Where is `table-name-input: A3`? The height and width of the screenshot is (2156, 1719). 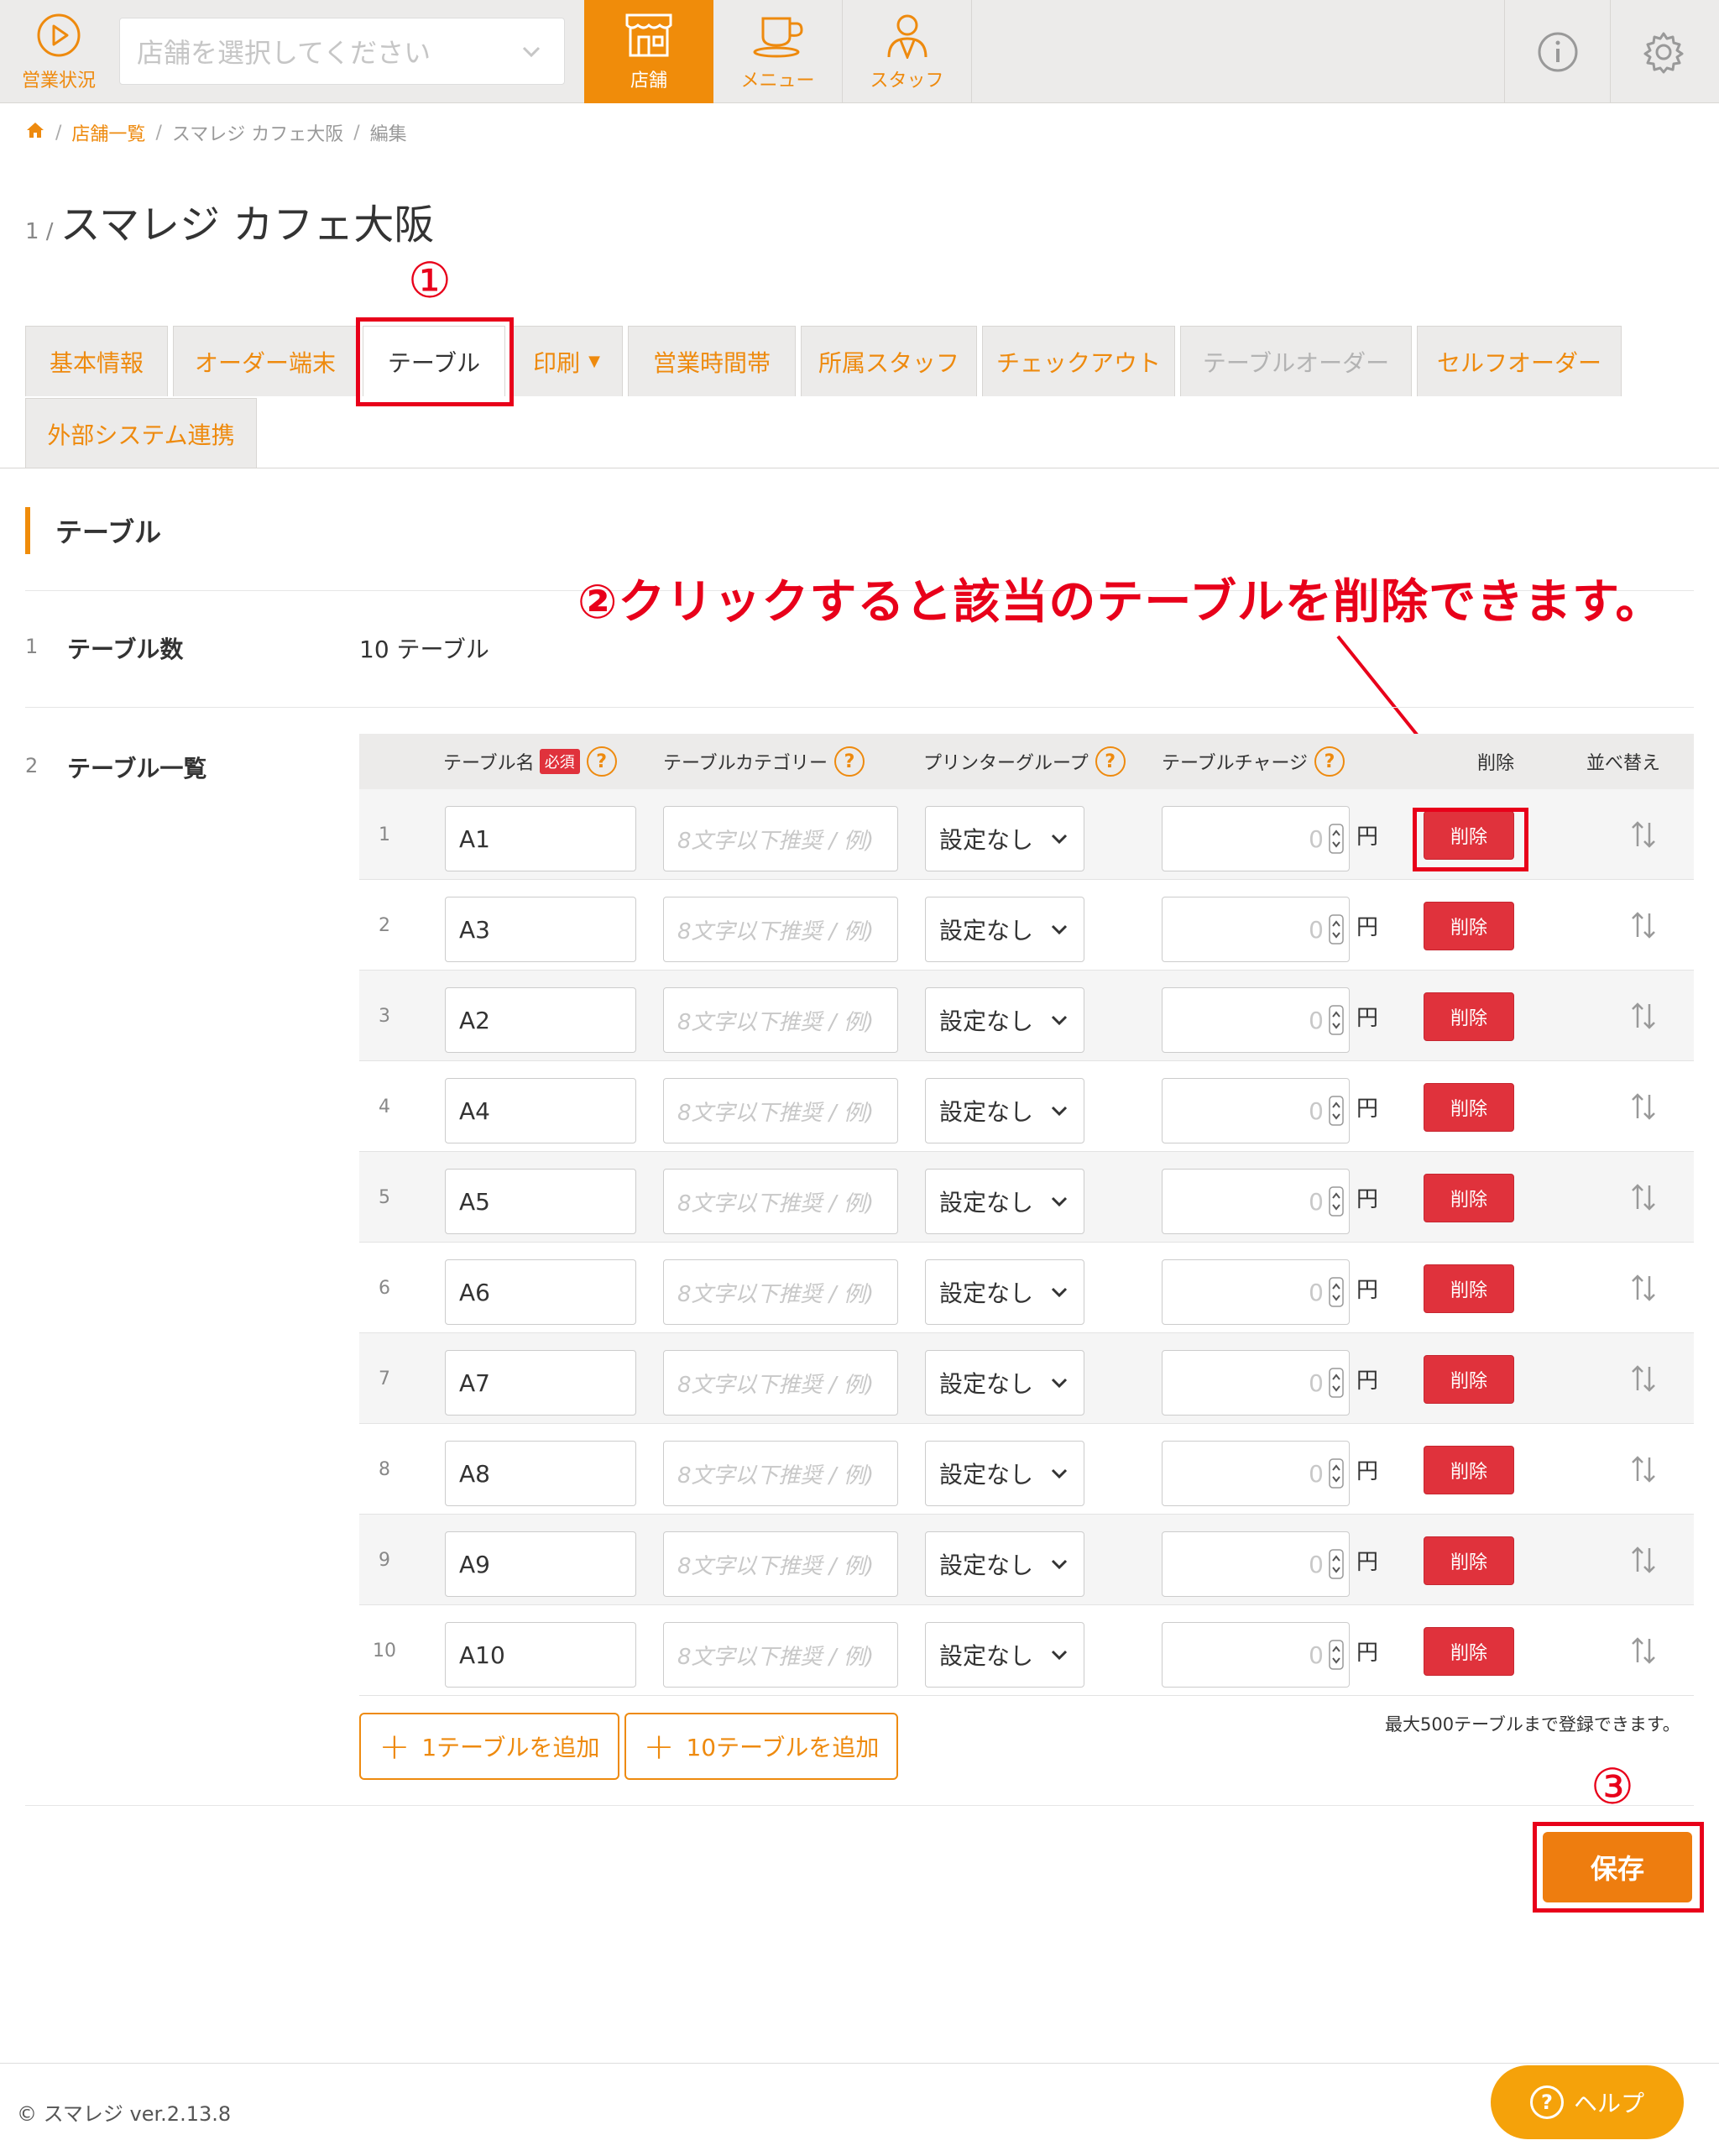 table-name-input: A3 is located at coordinates (540, 929).